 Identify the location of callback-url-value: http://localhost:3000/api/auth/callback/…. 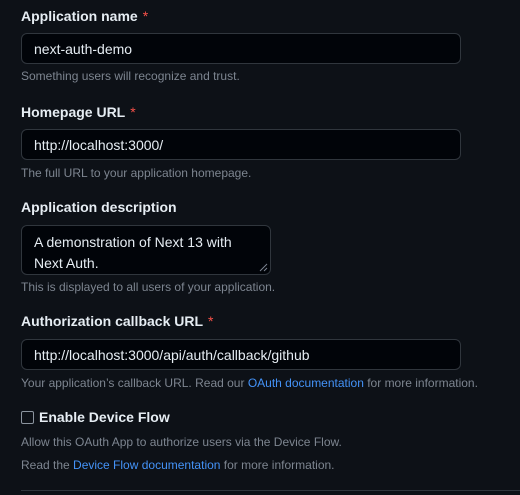
(172, 354).